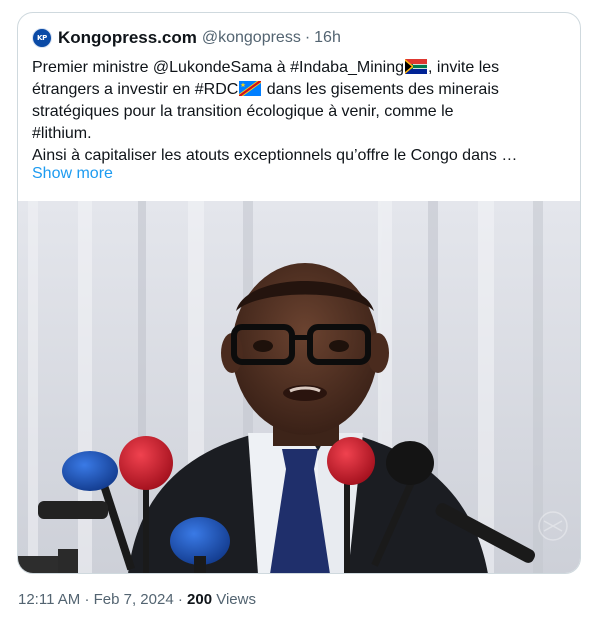 The image size is (598, 628). Describe the element at coordinates (72, 174) in the screenshot. I see `show-more-link: Show more` at that location.